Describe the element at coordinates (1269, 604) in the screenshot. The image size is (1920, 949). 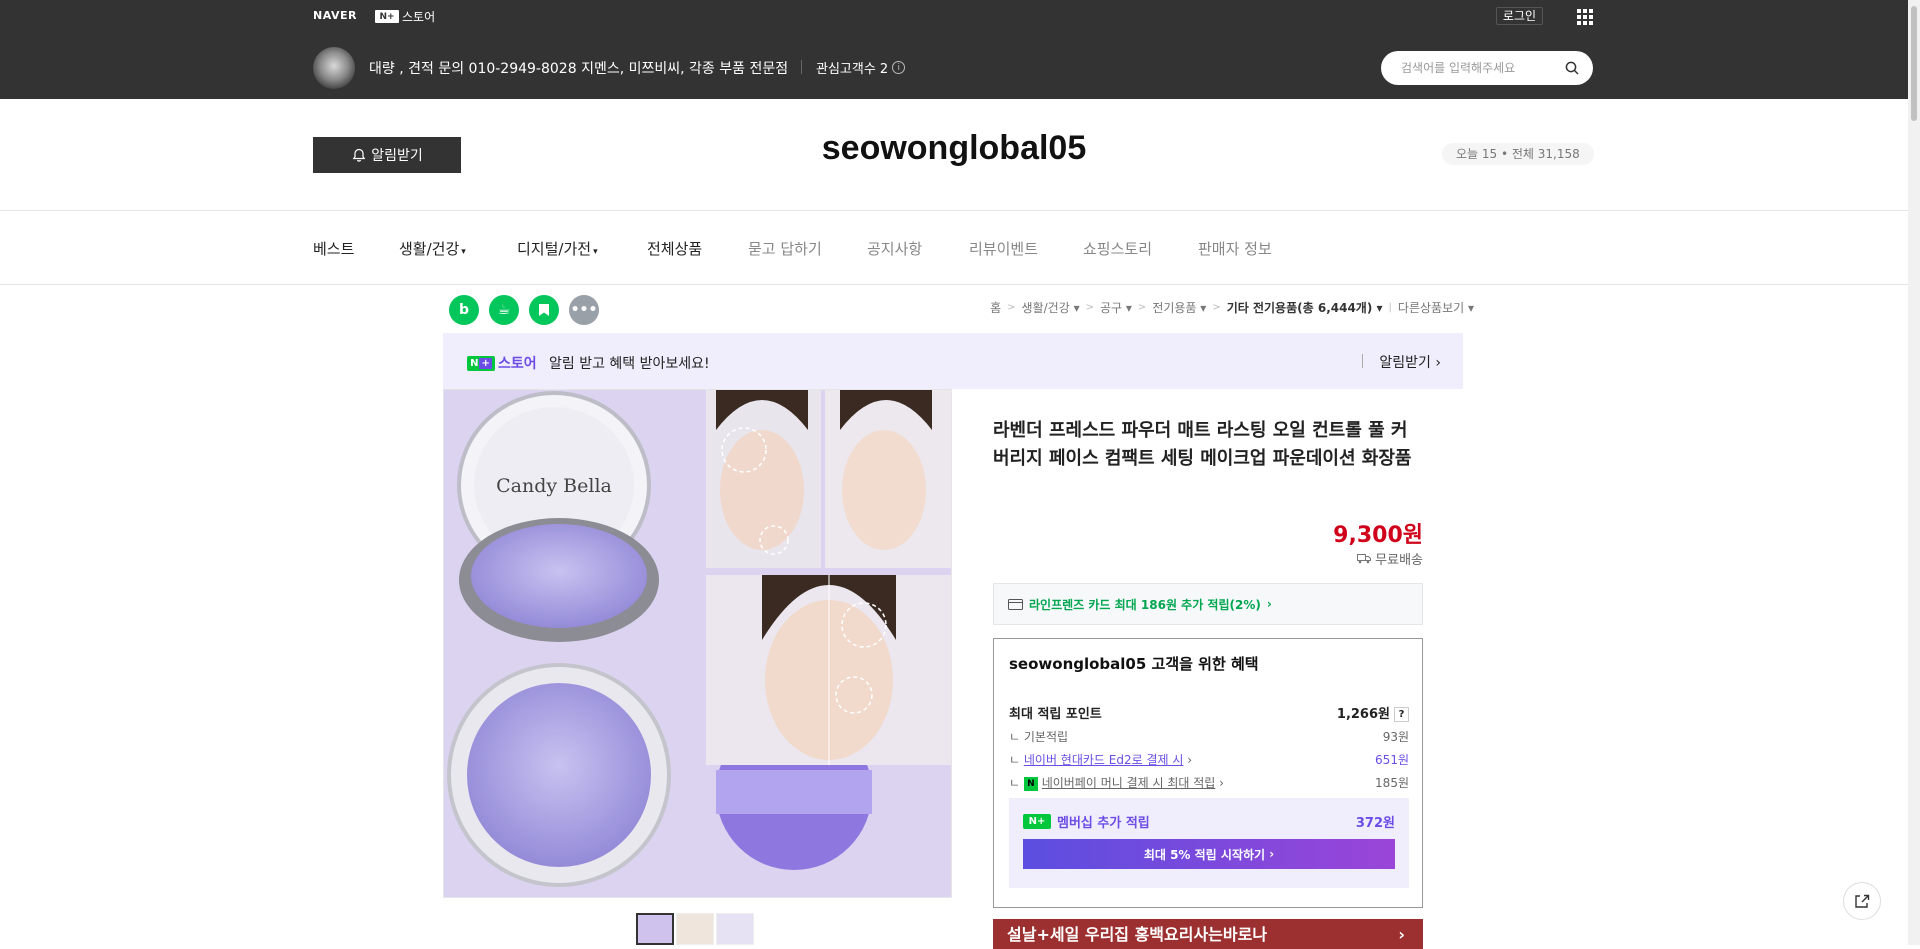
I see `chevron-right-icon: ›` at that location.